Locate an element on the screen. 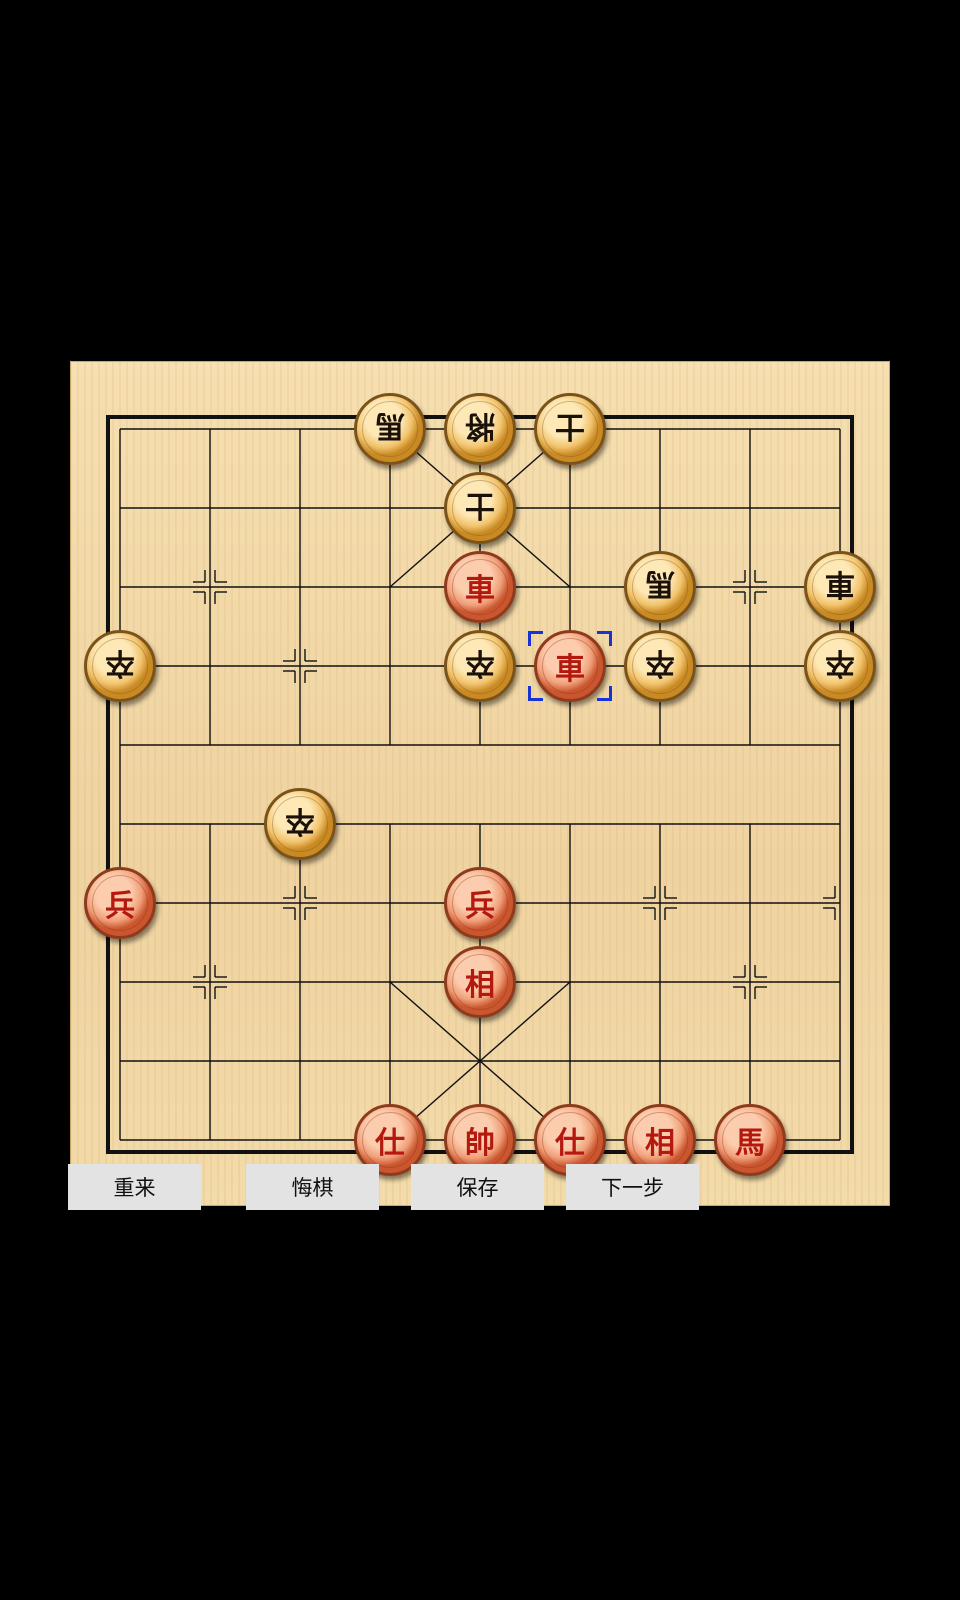  piece-label: 帥 is located at coordinates (480, 1143).